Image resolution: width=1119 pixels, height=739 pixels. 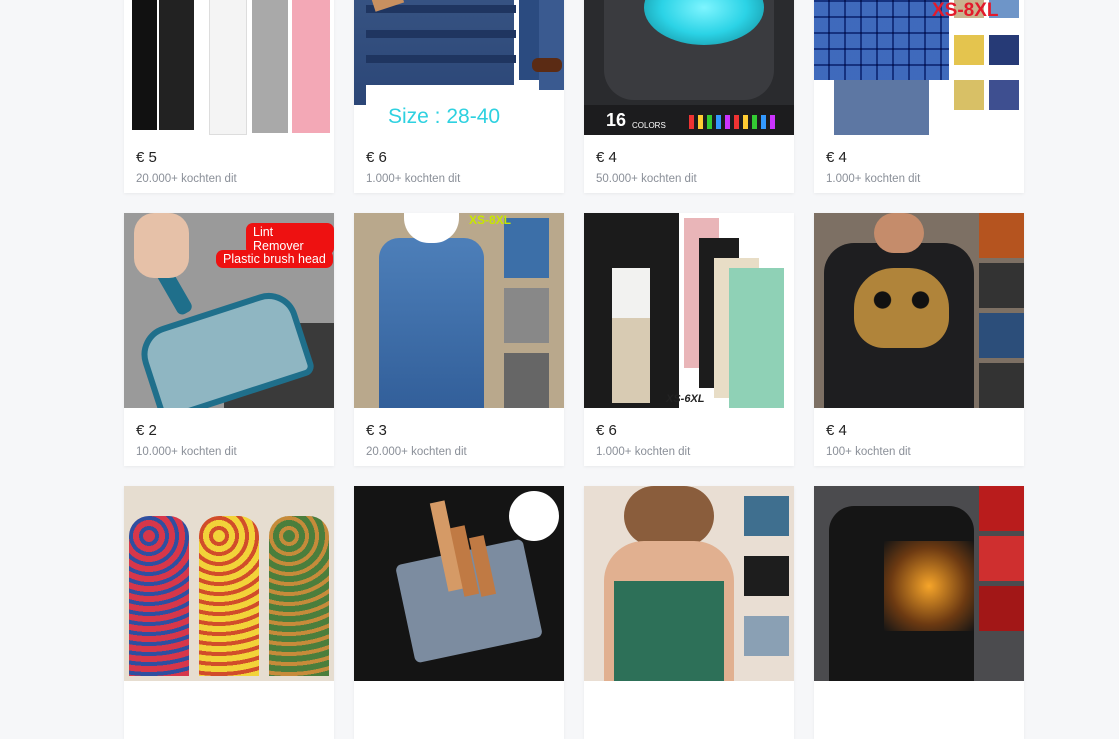 I want to click on product-price: € 5, so click(x=146, y=157).